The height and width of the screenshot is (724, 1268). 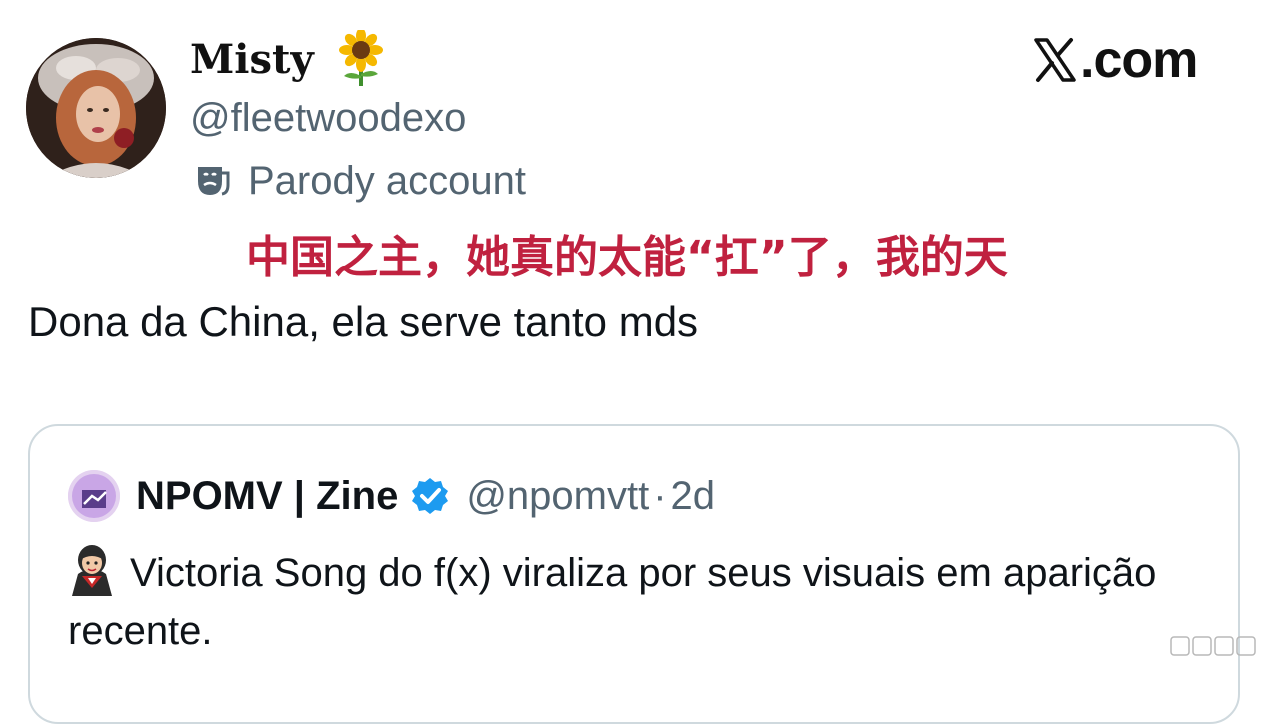 What do you see at coordinates (363, 321) in the screenshot?
I see `tweet-text: Dona da China, ela serve tanto mds` at bounding box center [363, 321].